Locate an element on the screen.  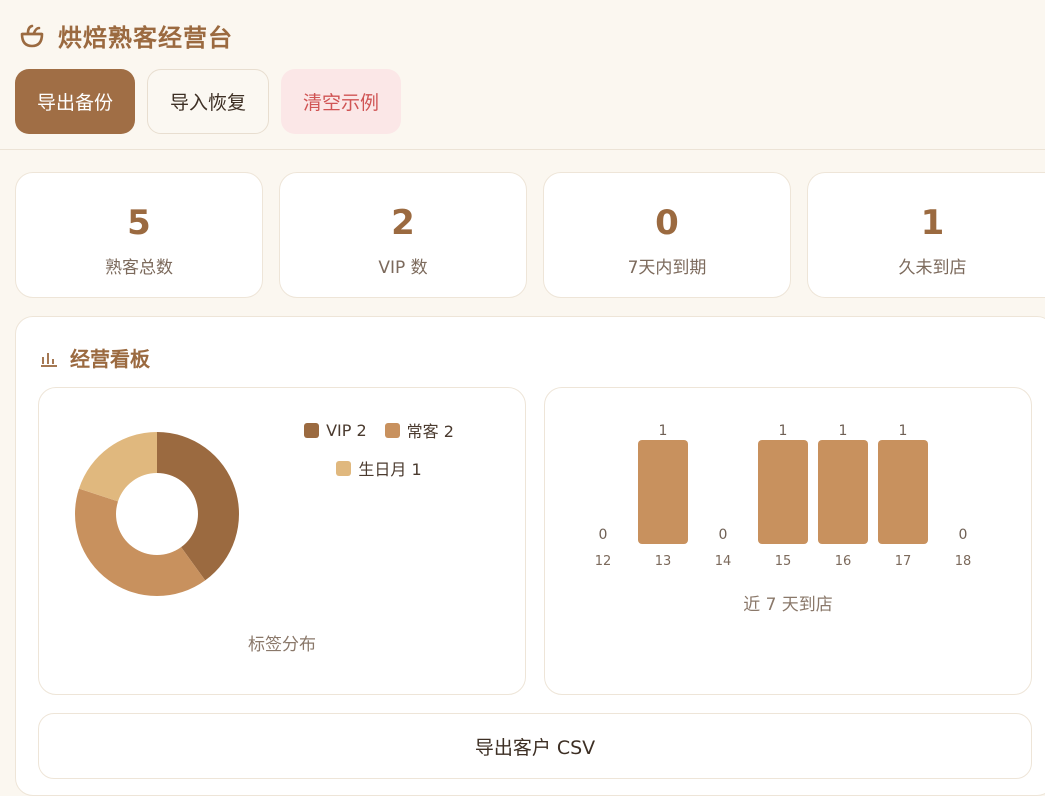
x-tick-label: 12 is located at coordinates (603, 561).